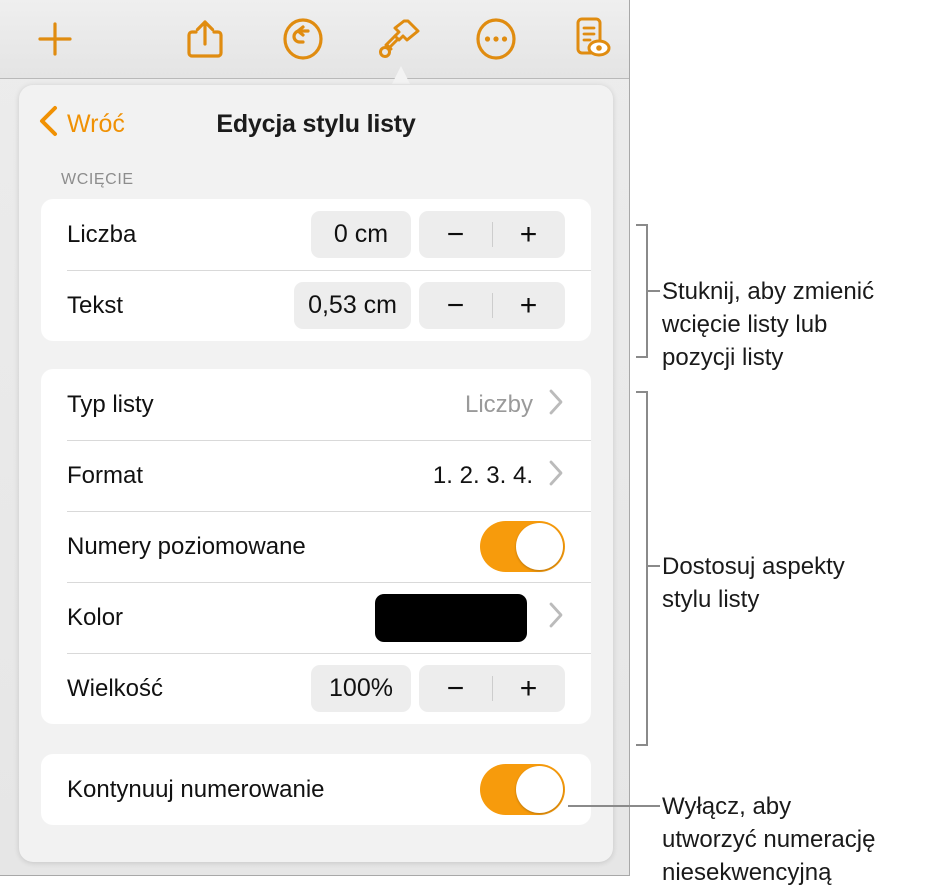  What do you see at coordinates (115, 688) in the screenshot?
I see `row-label-size: Wielkość` at bounding box center [115, 688].